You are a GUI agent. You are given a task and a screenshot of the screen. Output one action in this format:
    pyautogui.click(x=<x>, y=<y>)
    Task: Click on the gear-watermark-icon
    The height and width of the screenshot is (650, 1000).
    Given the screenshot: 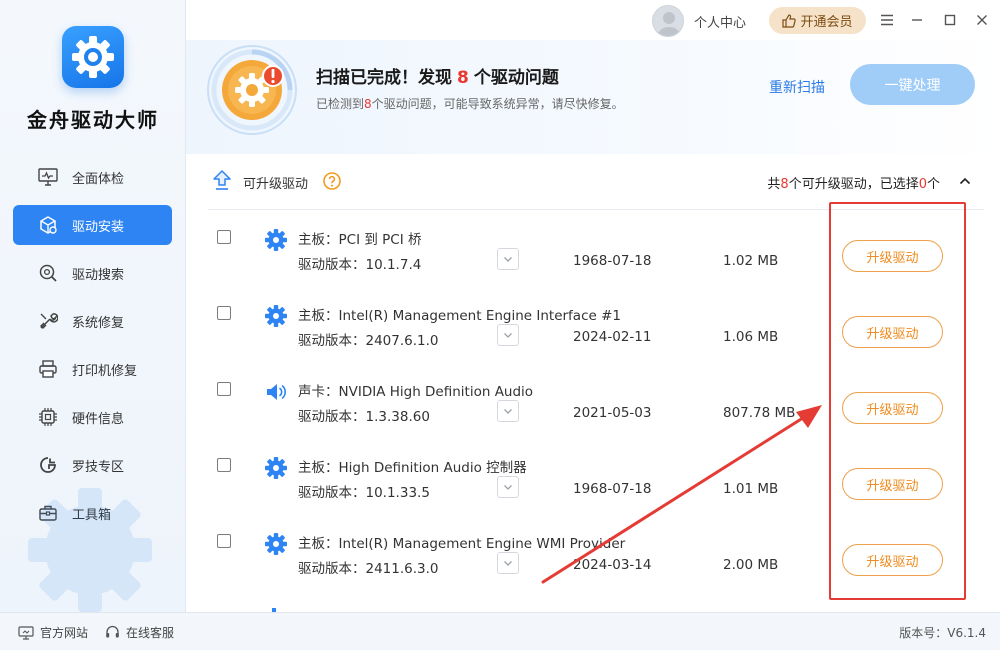 What is the action you would take?
    pyautogui.click(x=90, y=550)
    